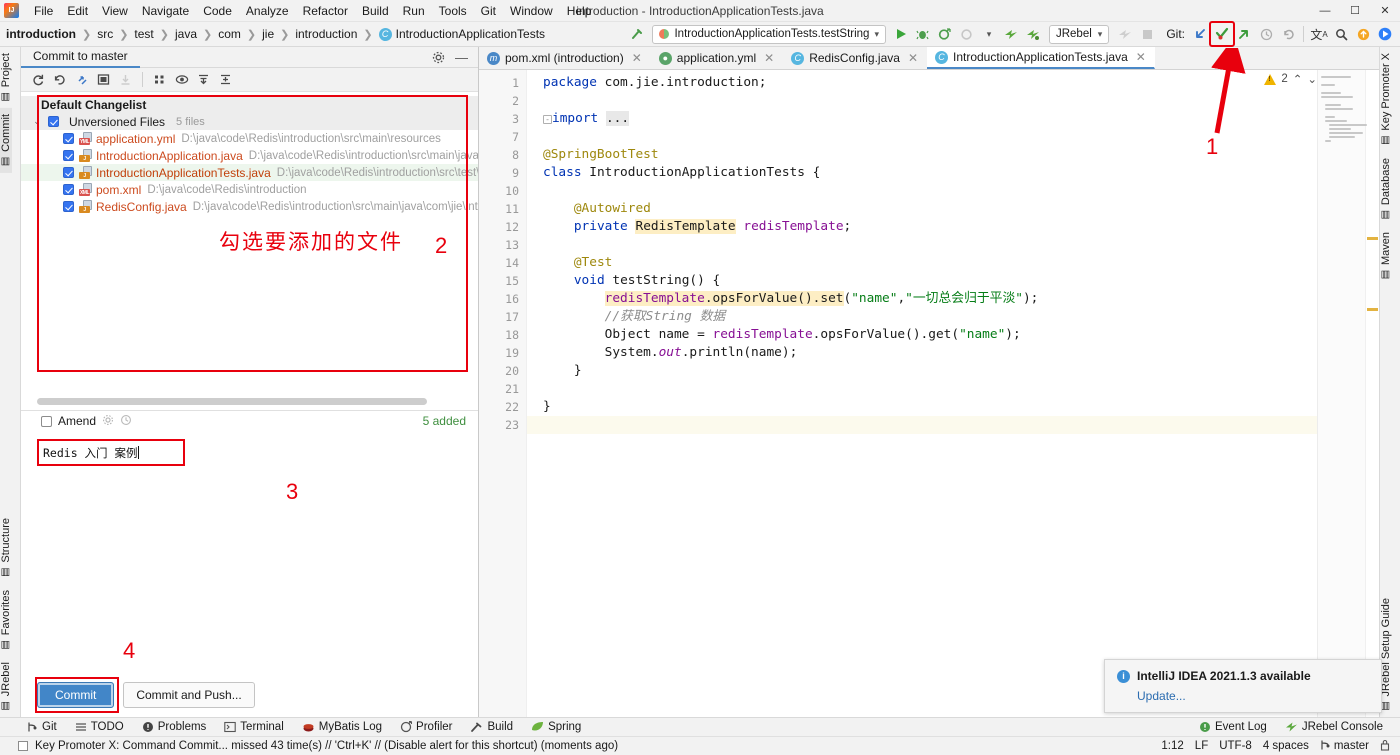 The height and width of the screenshot is (755, 1400). What do you see at coordinates (76, 695) in the screenshot?
I see `commit-button: Commit` at bounding box center [76, 695].